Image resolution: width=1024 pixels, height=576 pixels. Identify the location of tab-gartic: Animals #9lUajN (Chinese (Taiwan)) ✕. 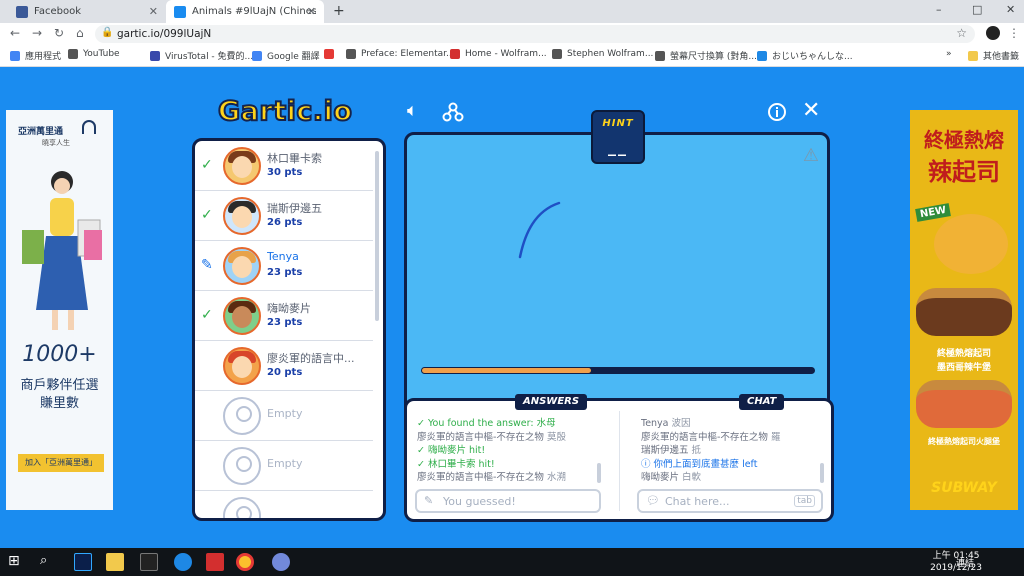
(245, 11).